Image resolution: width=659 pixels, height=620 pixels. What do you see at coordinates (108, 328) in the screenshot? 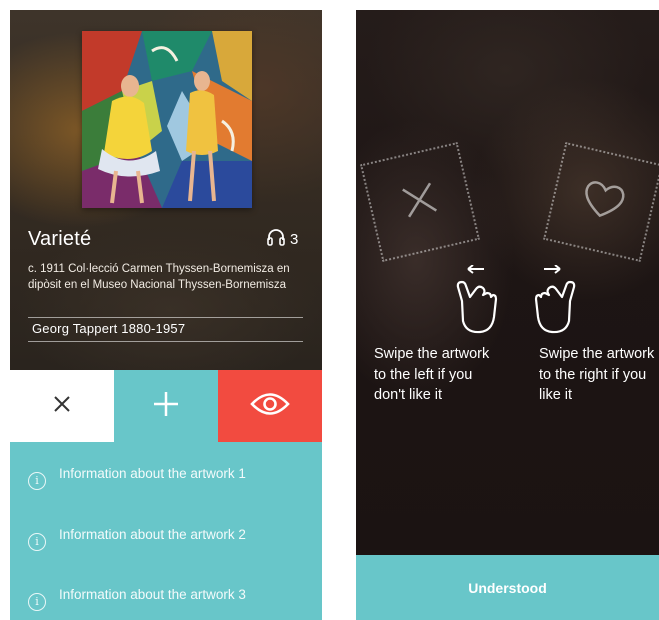
I see `artist-name: Georg Tappert 1880-1957` at bounding box center [108, 328].